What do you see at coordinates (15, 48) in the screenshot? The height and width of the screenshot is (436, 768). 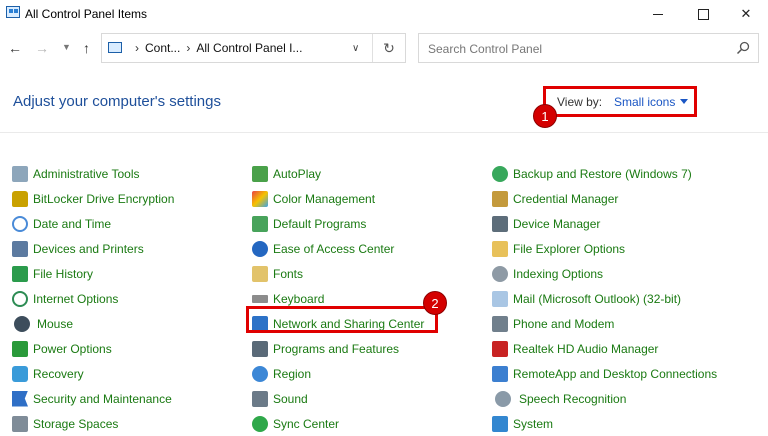 I see `back-arrow-icon: ←` at bounding box center [15, 48].